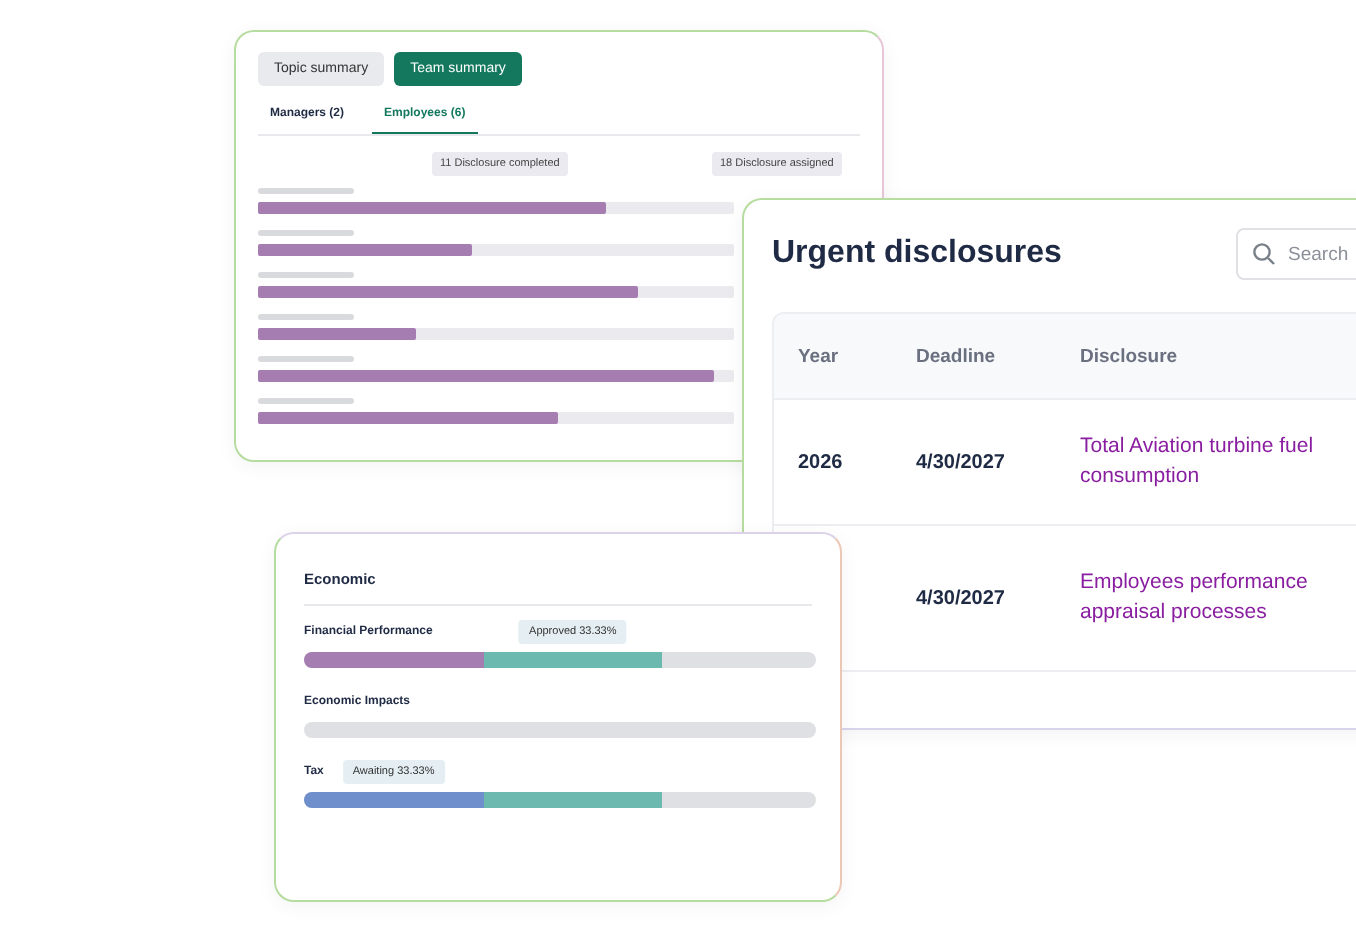 Image resolution: width=1356 pixels, height=928 pixels. I want to click on disclosure-link: Employees performance appraisal processes, so click(1206, 598).